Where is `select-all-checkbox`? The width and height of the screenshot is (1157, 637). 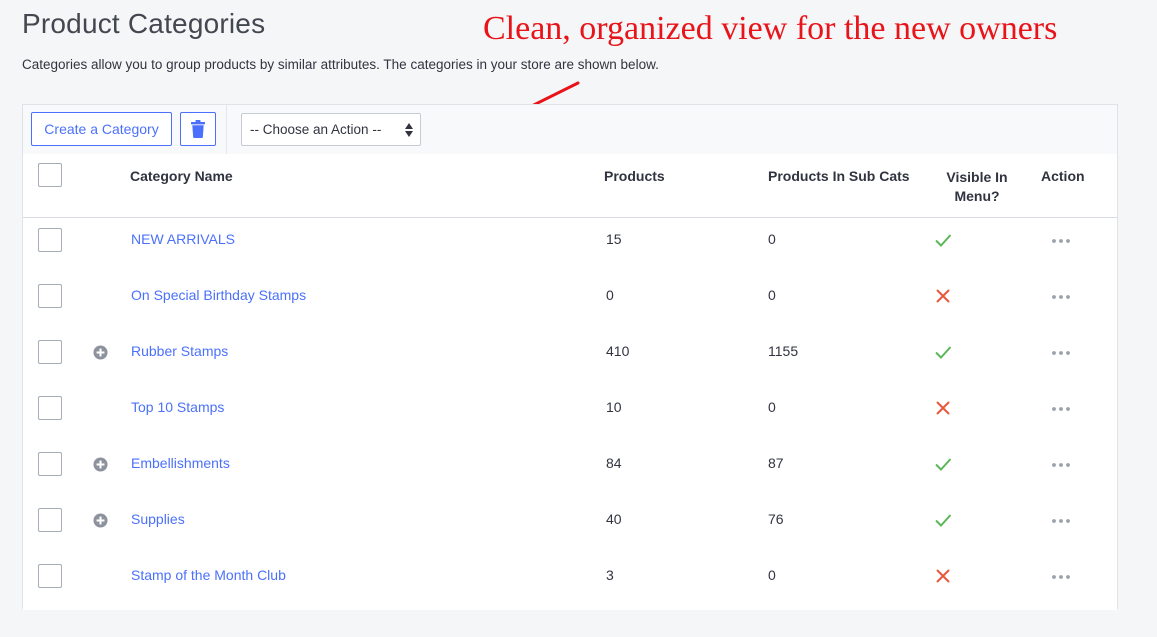
select-all-checkbox is located at coordinates (50, 175).